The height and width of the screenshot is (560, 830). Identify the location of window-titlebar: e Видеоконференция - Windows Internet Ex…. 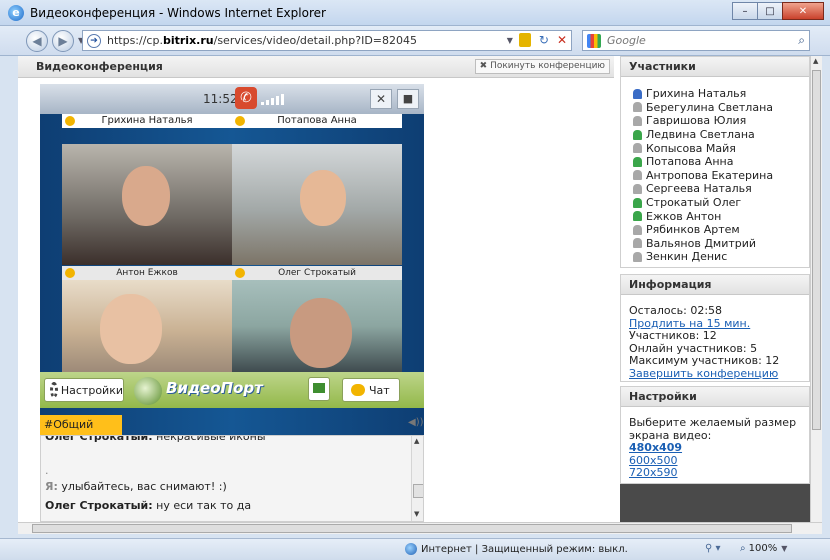
(415, 13).